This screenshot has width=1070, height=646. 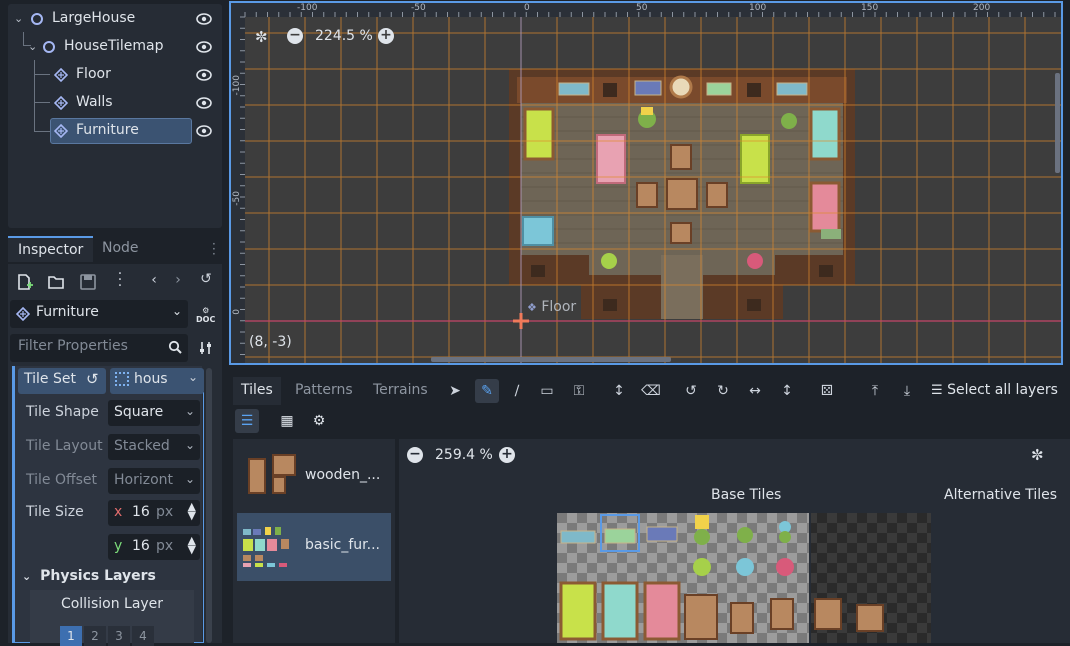 What do you see at coordinates (95, 636) in the screenshot?
I see `layer-button-2: 2` at bounding box center [95, 636].